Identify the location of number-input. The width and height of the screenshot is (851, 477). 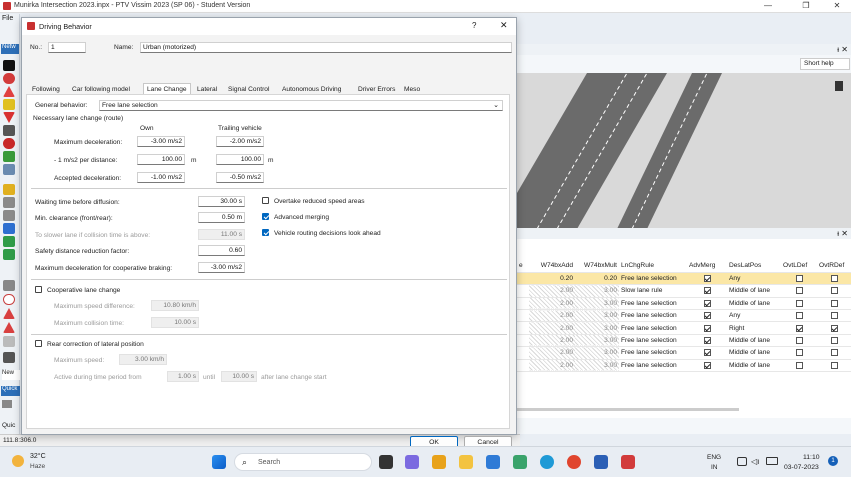
(67, 47).